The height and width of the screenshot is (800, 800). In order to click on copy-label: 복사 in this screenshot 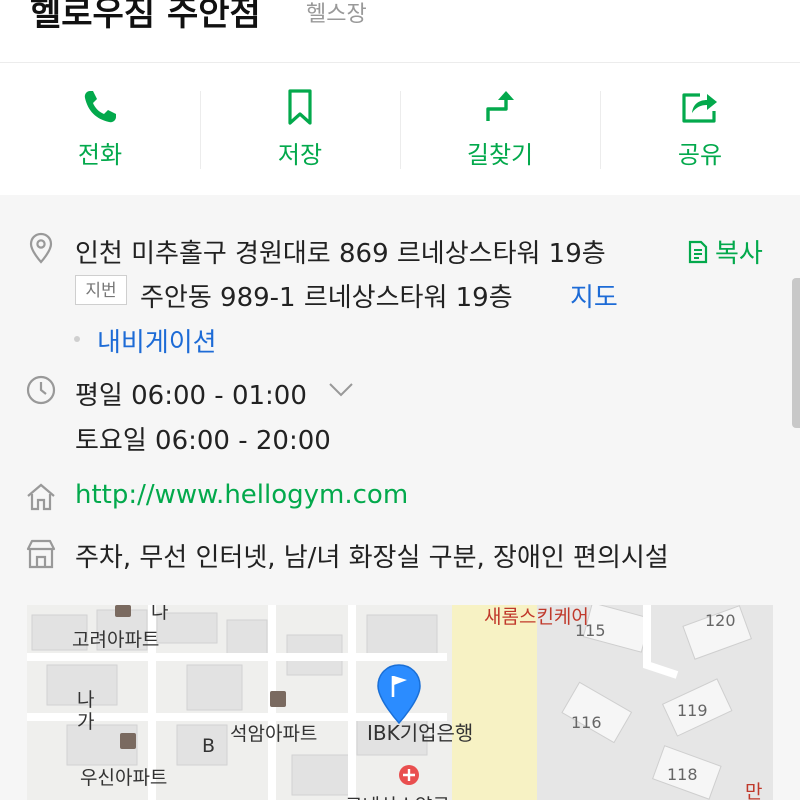, I will do `click(739, 254)`.